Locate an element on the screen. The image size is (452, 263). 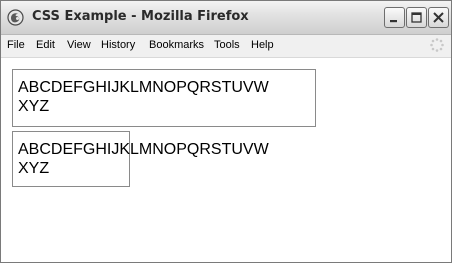
minimize-icon is located at coordinates (393, 21).